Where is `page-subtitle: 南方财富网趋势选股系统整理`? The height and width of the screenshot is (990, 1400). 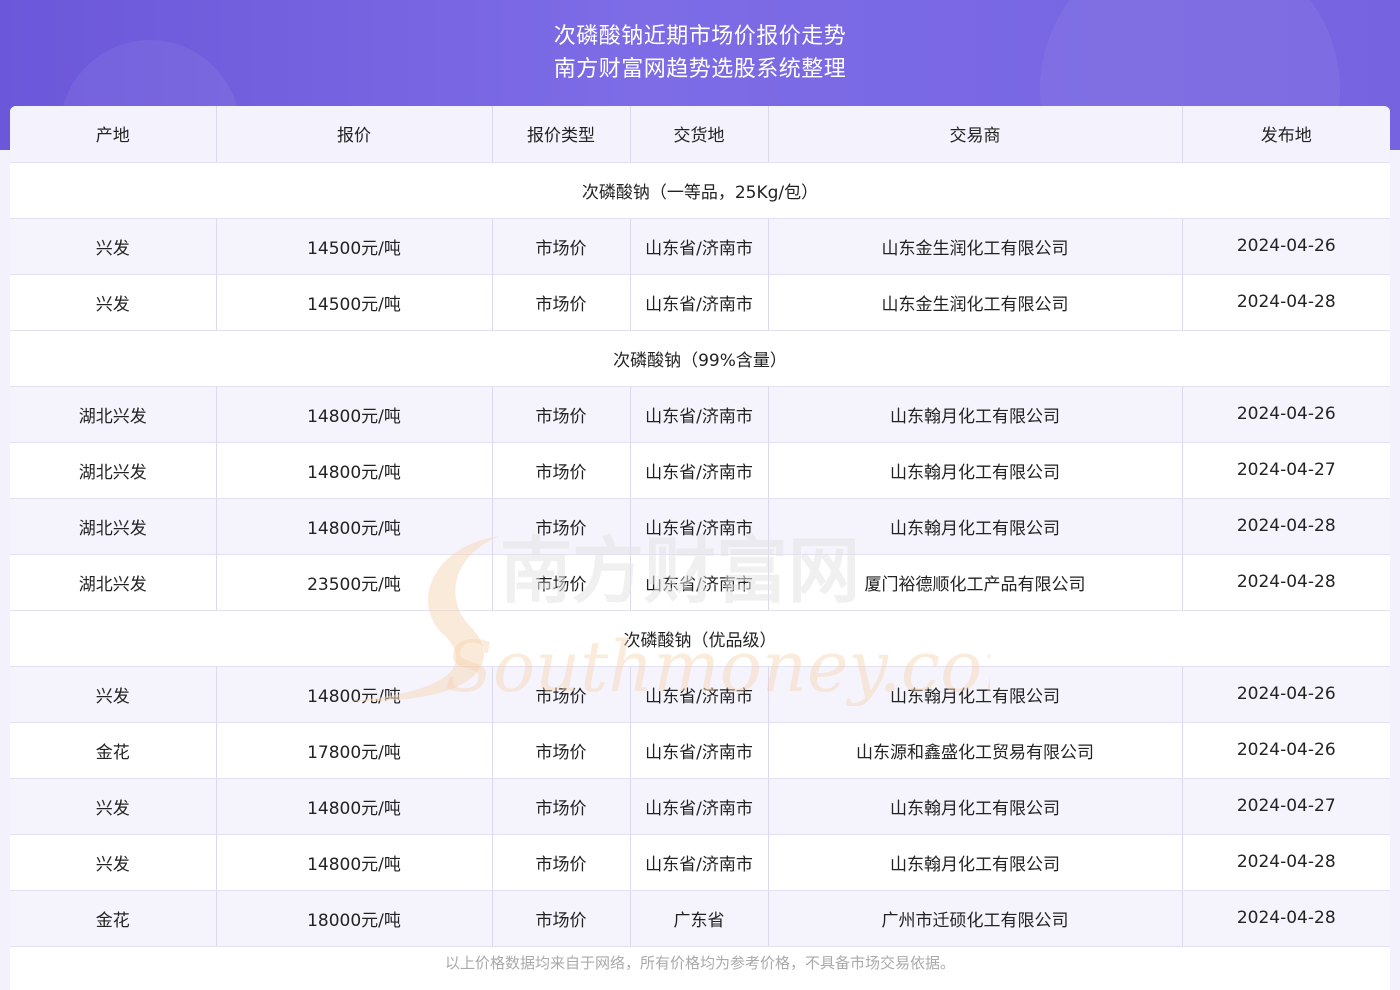
page-subtitle: 南方财富网趋势选股系统整理 is located at coordinates (700, 69).